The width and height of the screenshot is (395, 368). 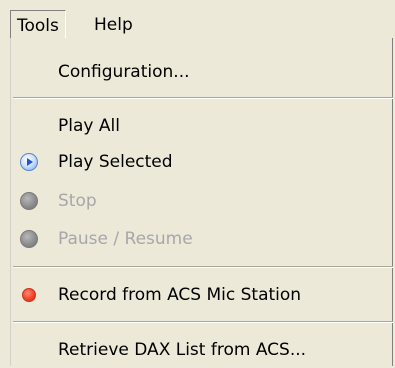 What do you see at coordinates (113, 25) in the screenshot?
I see `menu-help: Help` at bounding box center [113, 25].